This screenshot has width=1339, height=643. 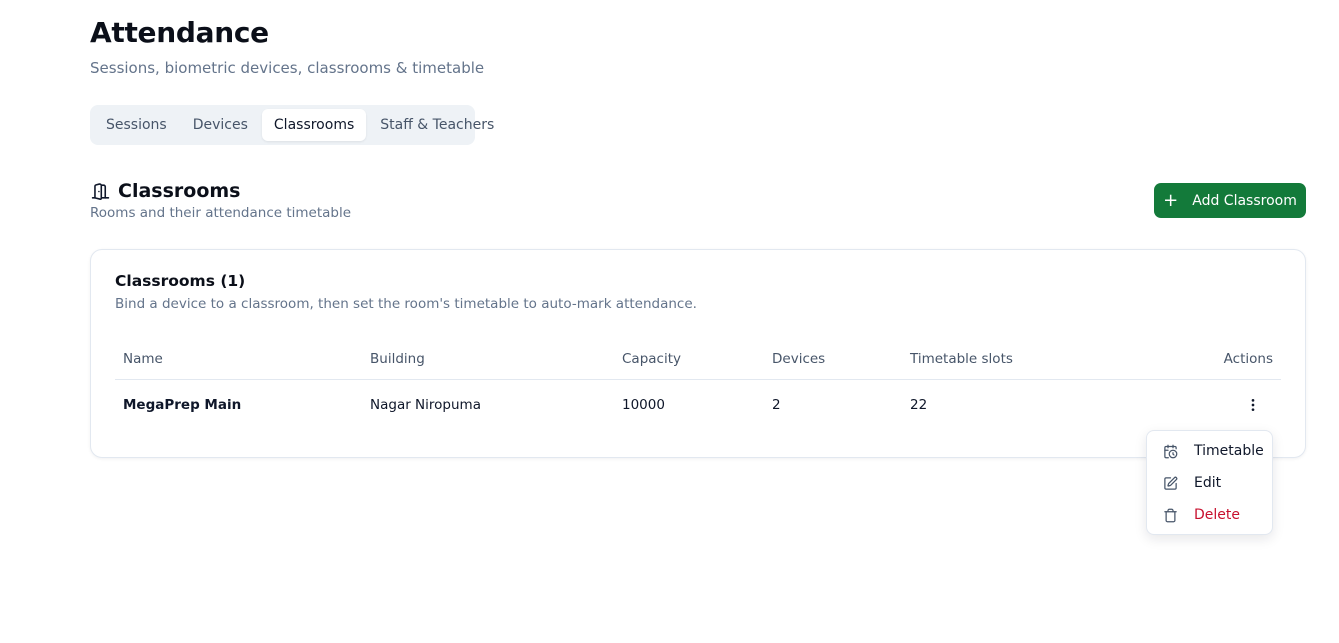 What do you see at coordinates (179, 191) in the screenshot?
I see `section-title: Classrooms` at bounding box center [179, 191].